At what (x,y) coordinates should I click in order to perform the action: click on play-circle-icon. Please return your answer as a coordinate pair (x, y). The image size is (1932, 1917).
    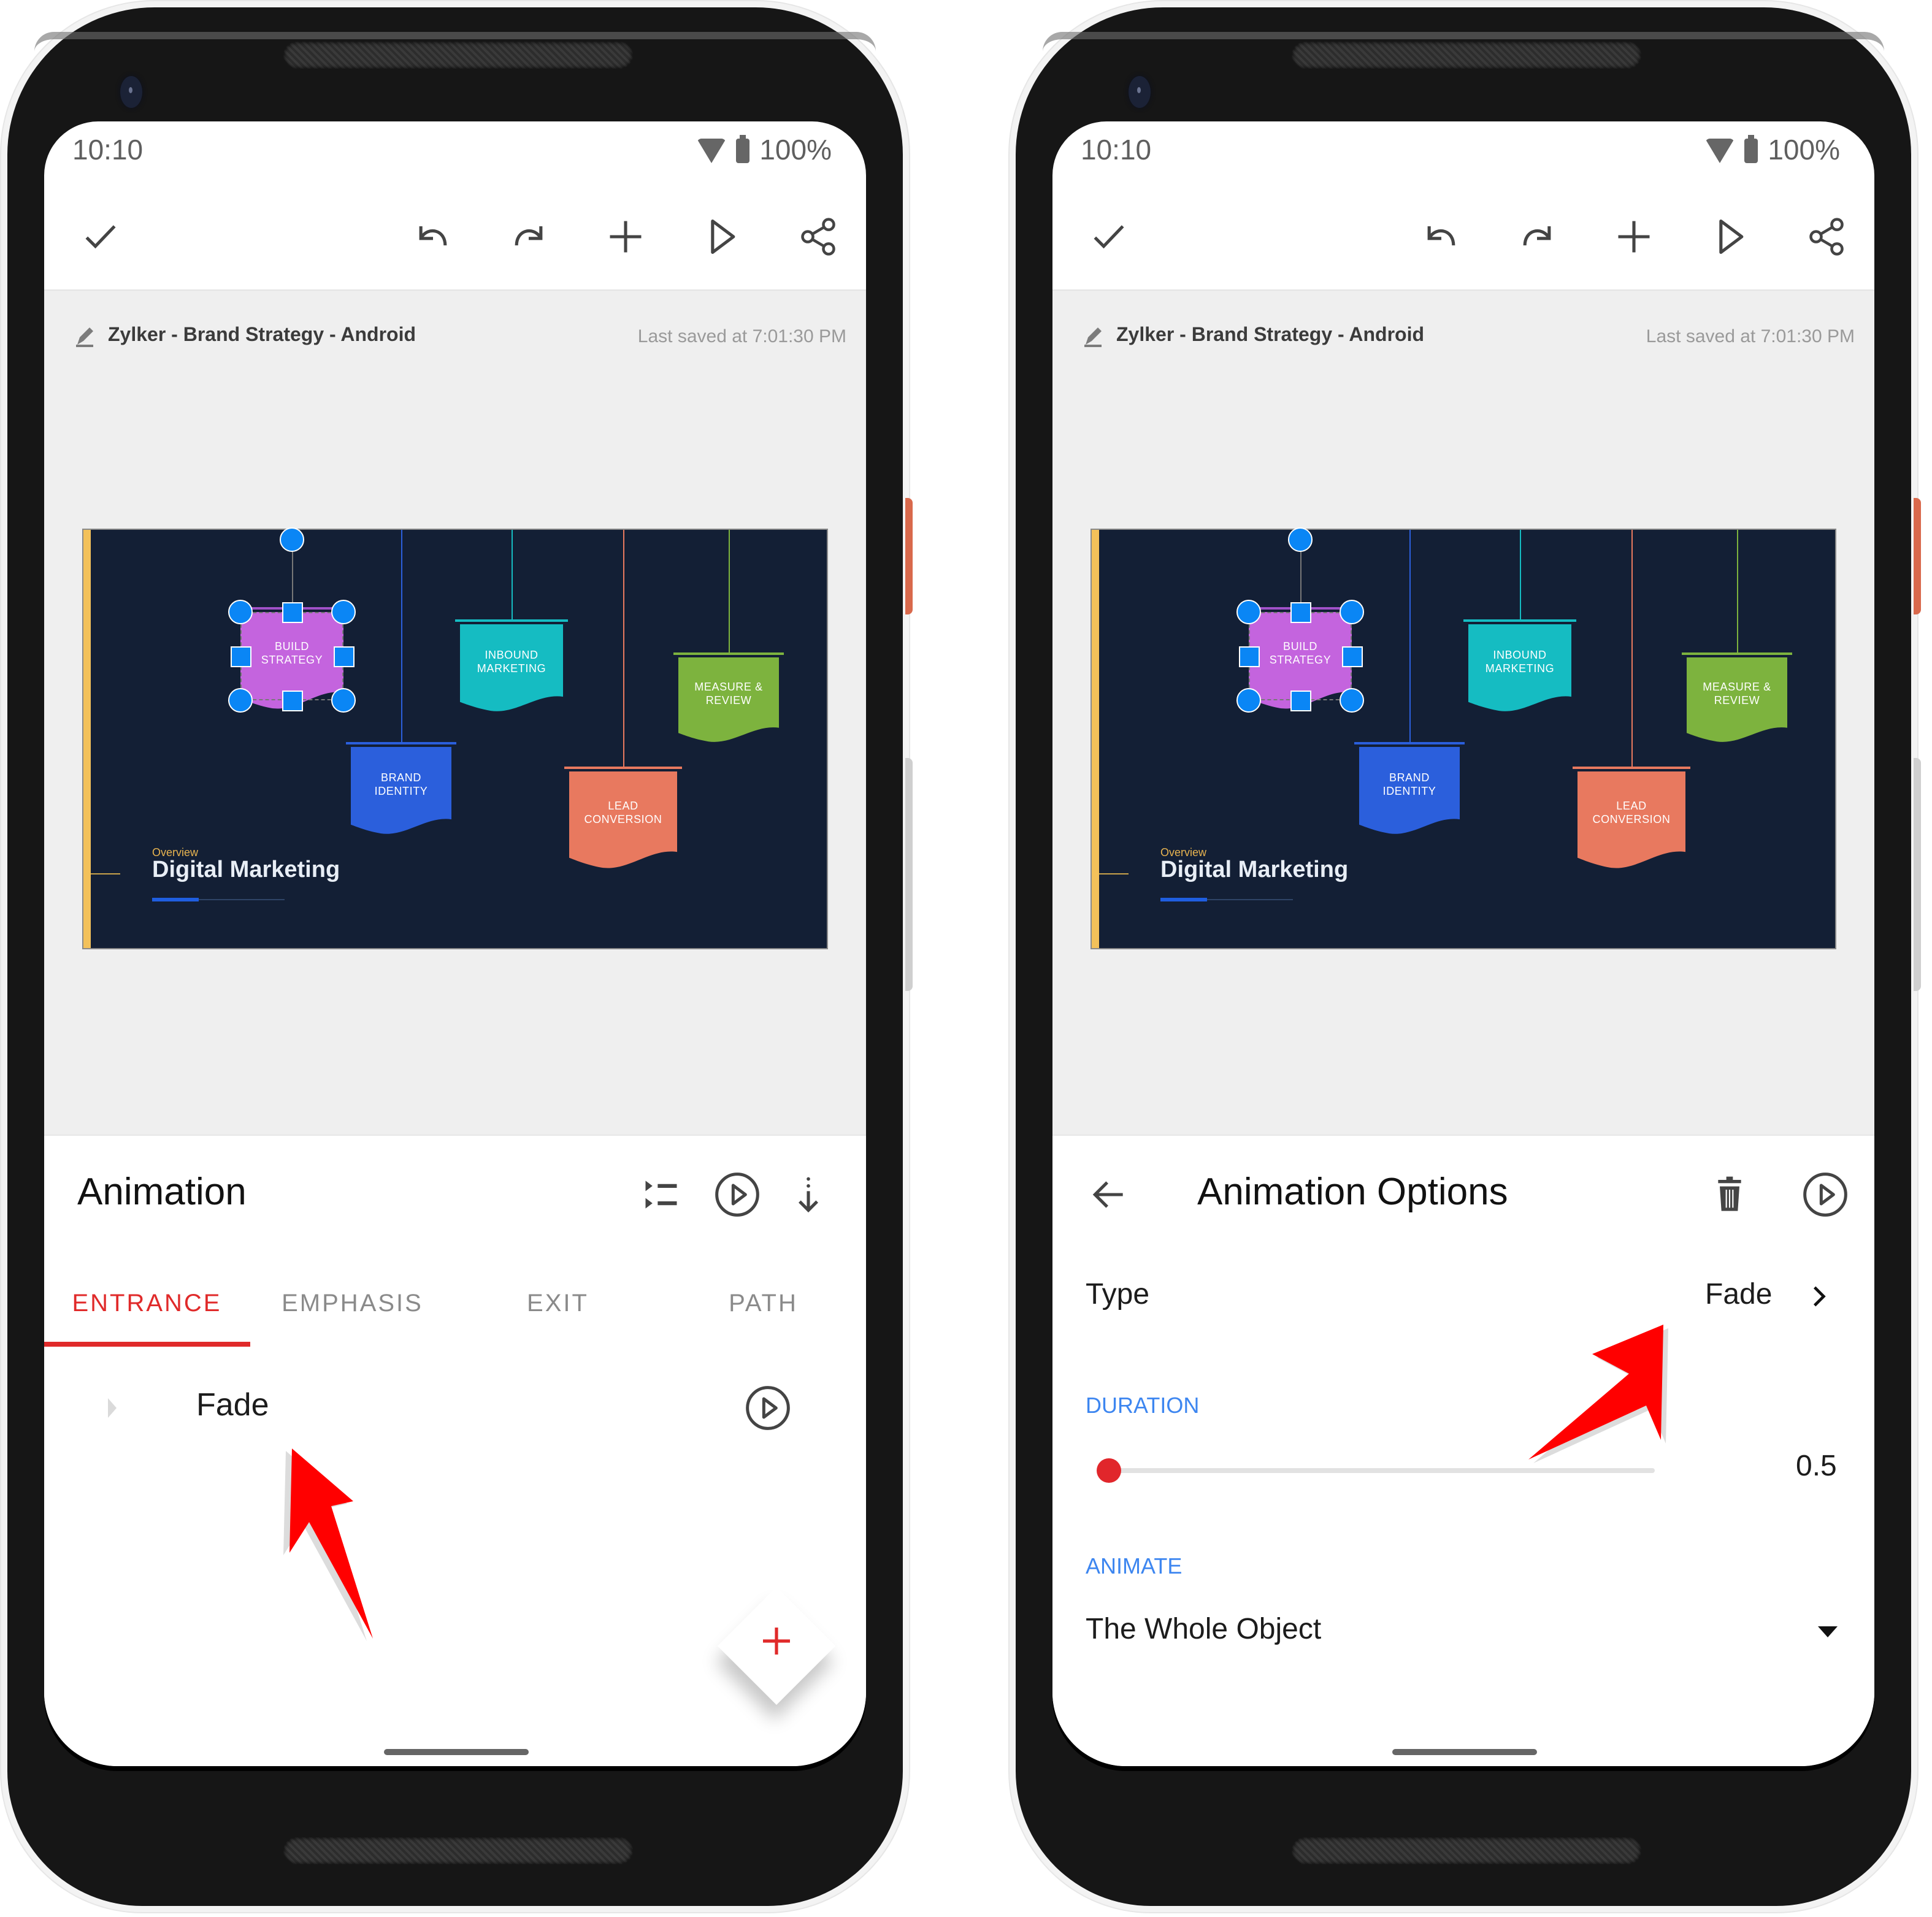
    Looking at the image, I should click on (737, 1195).